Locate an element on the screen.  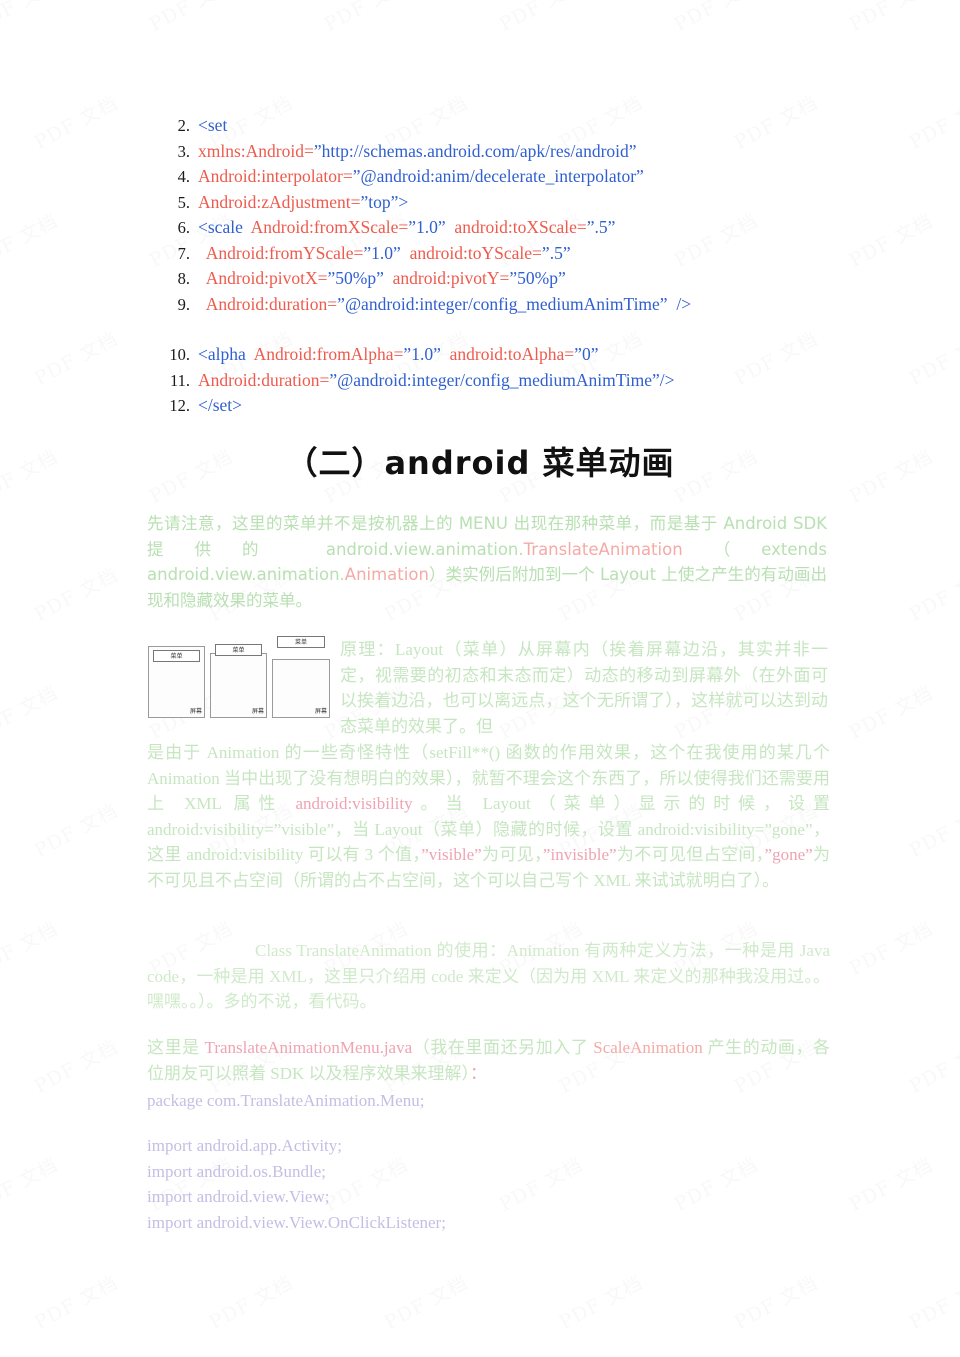
code-token-attr: Android:fromAlpha= is located at coordinates (324, 354).